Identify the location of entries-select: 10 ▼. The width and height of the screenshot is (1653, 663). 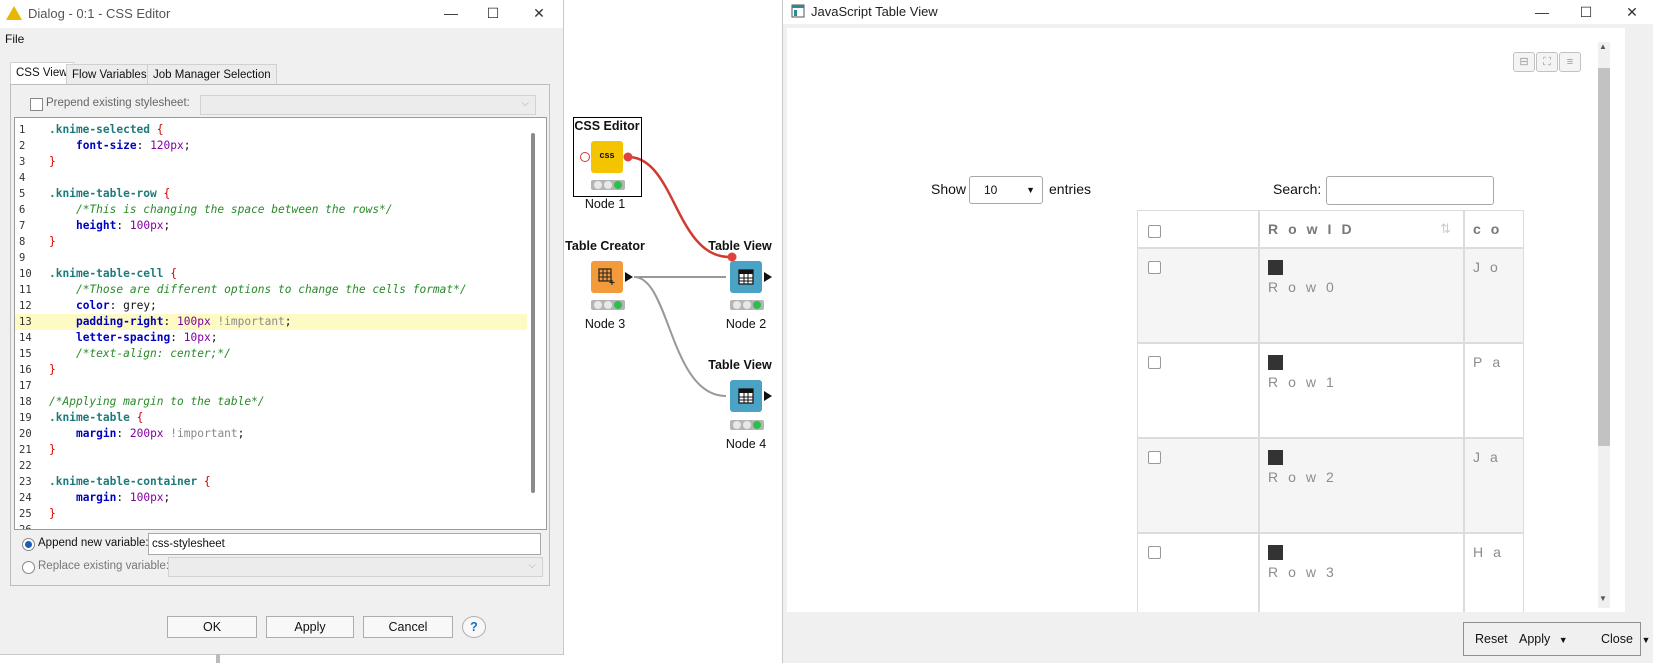
(1006, 190).